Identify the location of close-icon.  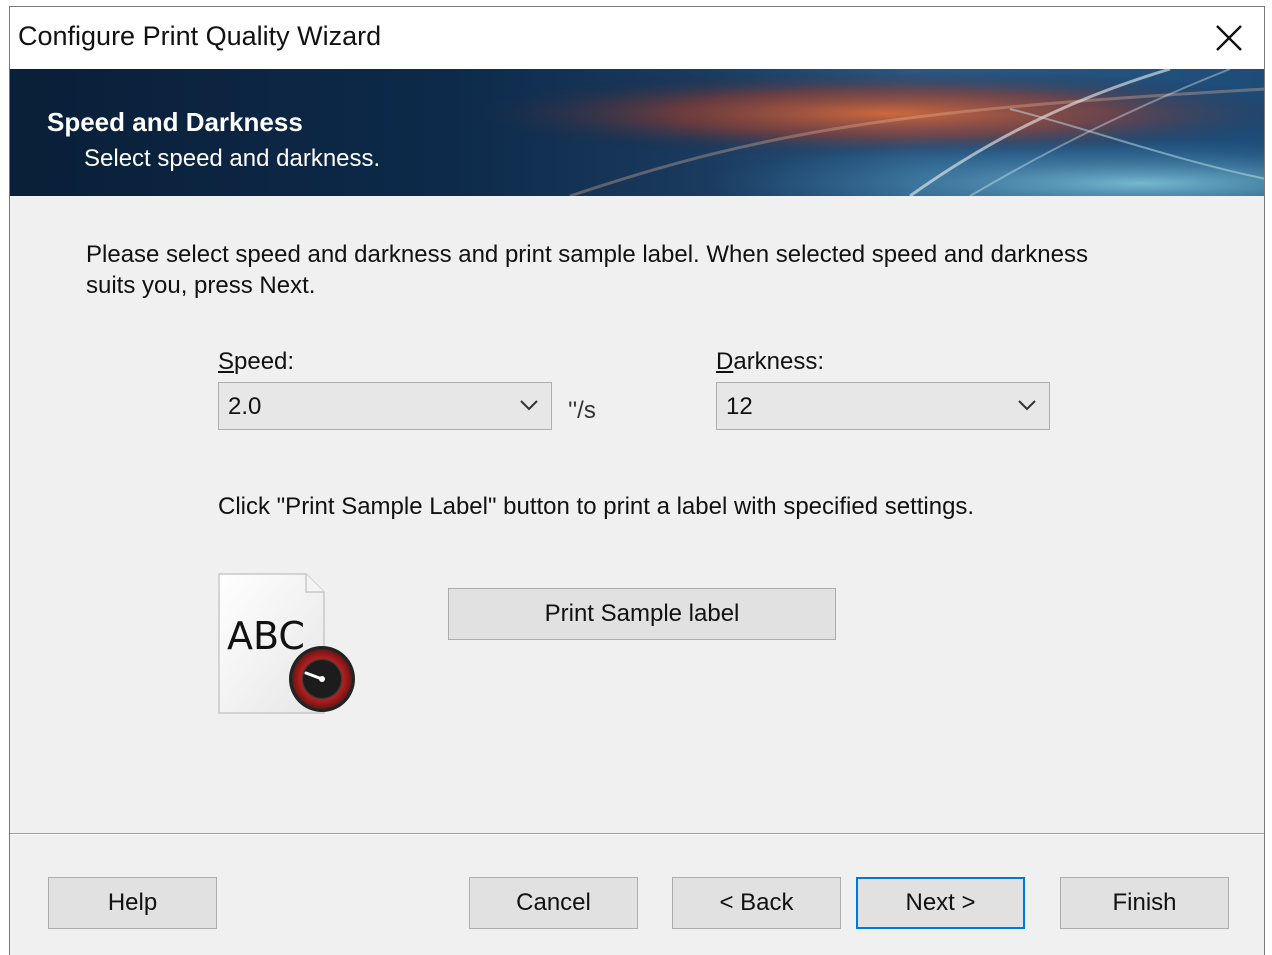
(1229, 38).